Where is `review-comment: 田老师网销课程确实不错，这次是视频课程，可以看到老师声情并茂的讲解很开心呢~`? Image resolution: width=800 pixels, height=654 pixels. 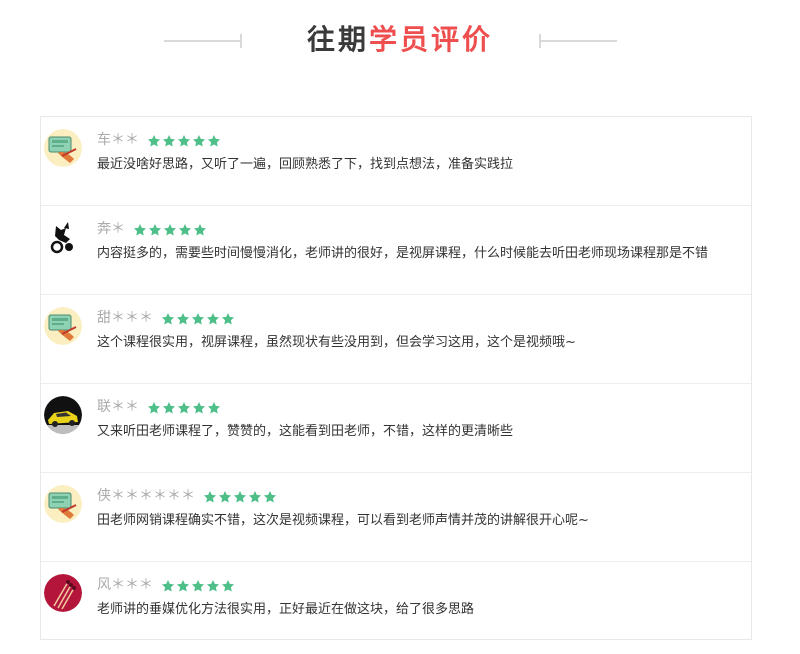 review-comment: 田老师网销课程确实不错，这次是视频课程，可以看到老师声情并茂的讲解很开心呢~ is located at coordinates (343, 520).